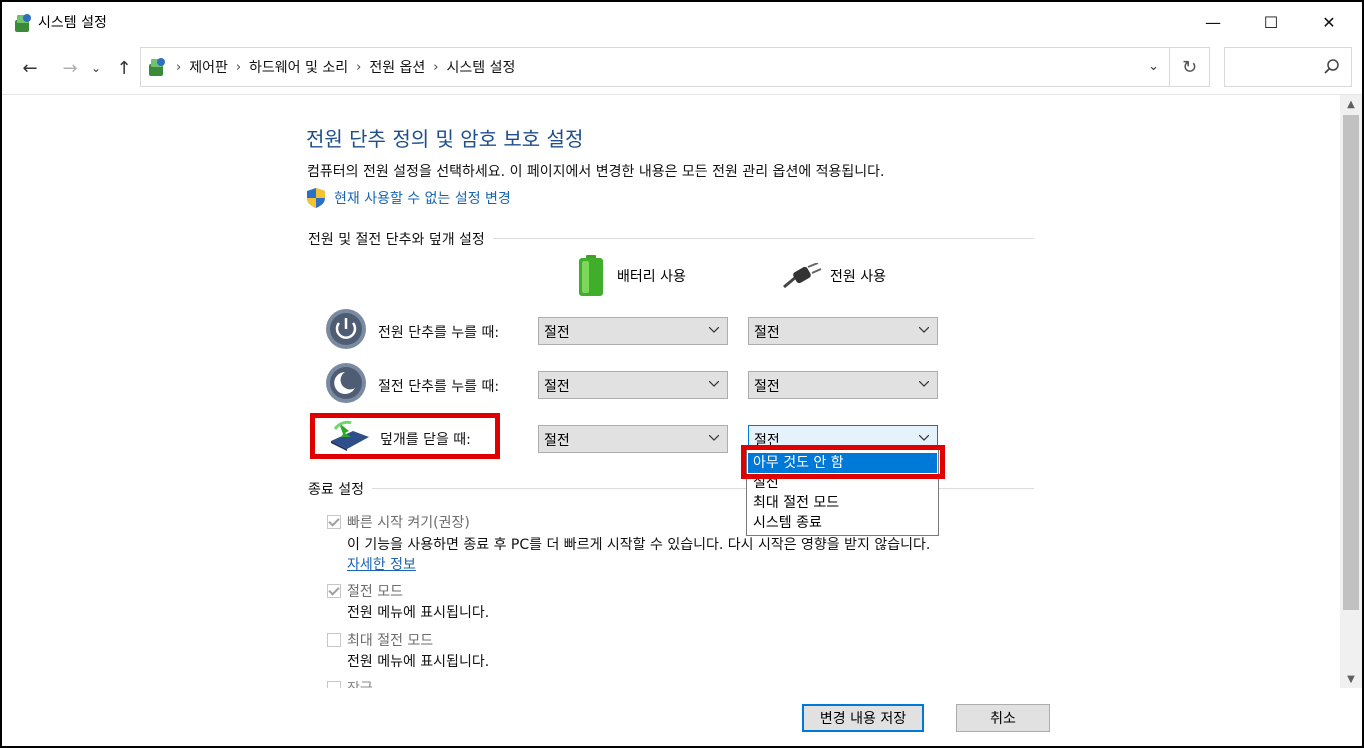  I want to click on sleep-option: 절전 모드, so click(365, 591).